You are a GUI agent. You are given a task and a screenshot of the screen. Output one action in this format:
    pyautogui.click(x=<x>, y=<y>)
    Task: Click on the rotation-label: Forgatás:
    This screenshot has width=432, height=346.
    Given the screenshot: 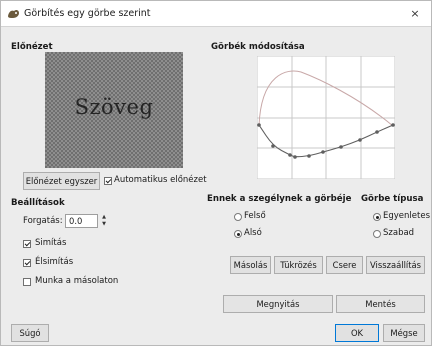 What is the action you would take?
    pyautogui.click(x=43, y=221)
    